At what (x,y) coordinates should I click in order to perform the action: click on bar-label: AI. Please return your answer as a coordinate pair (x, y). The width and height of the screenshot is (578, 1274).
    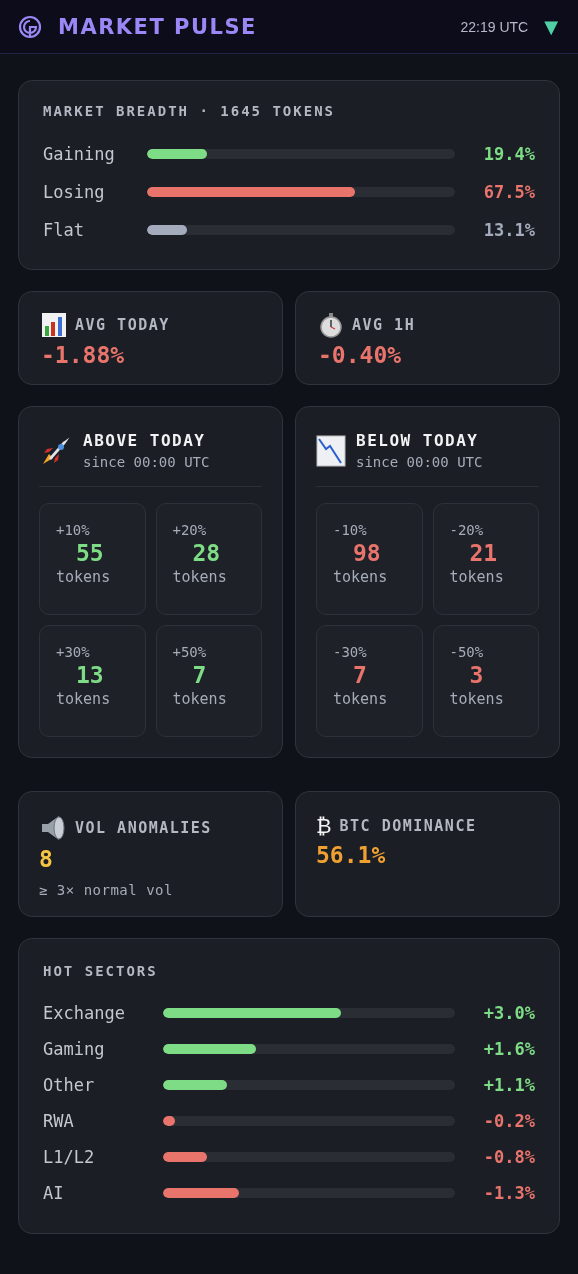
    Looking at the image, I should click on (54, 1193).